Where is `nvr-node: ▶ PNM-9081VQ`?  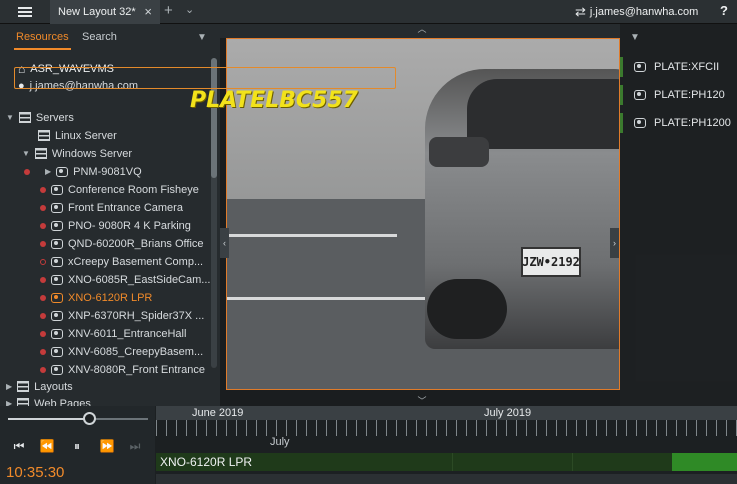 nvr-node: ▶ PNM-9081VQ is located at coordinates (83, 171).